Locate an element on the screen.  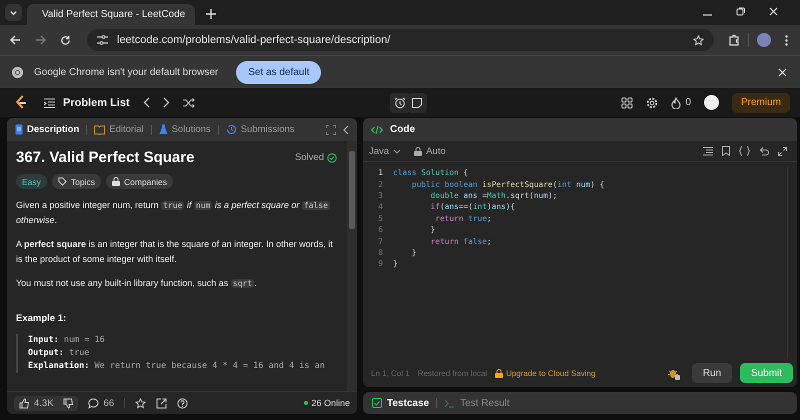
panel-tab: Editorial is located at coordinates (119, 129).